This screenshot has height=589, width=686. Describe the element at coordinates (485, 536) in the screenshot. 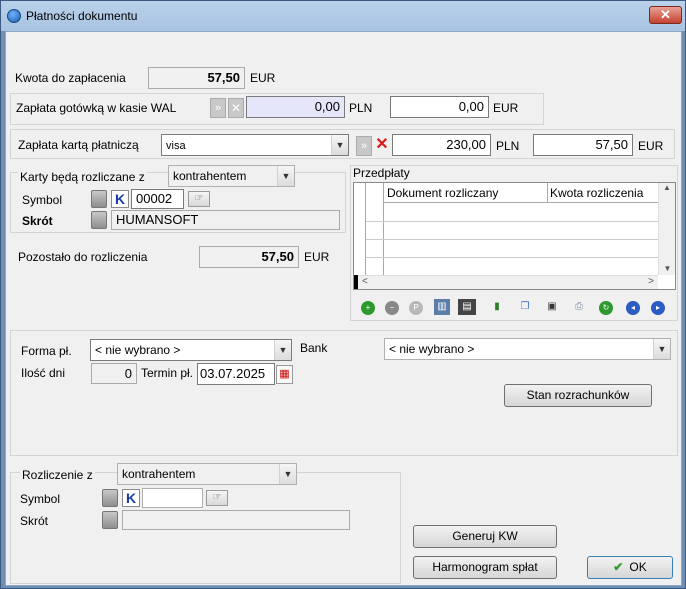

I see `generuj-kw-button: Generuj KW` at that location.